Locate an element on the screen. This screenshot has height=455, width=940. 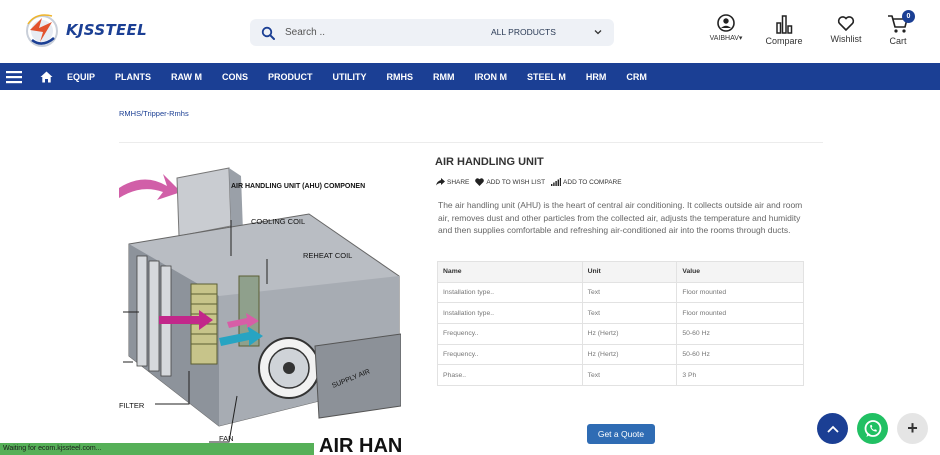
home-icon is located at coordinates (46, 77).